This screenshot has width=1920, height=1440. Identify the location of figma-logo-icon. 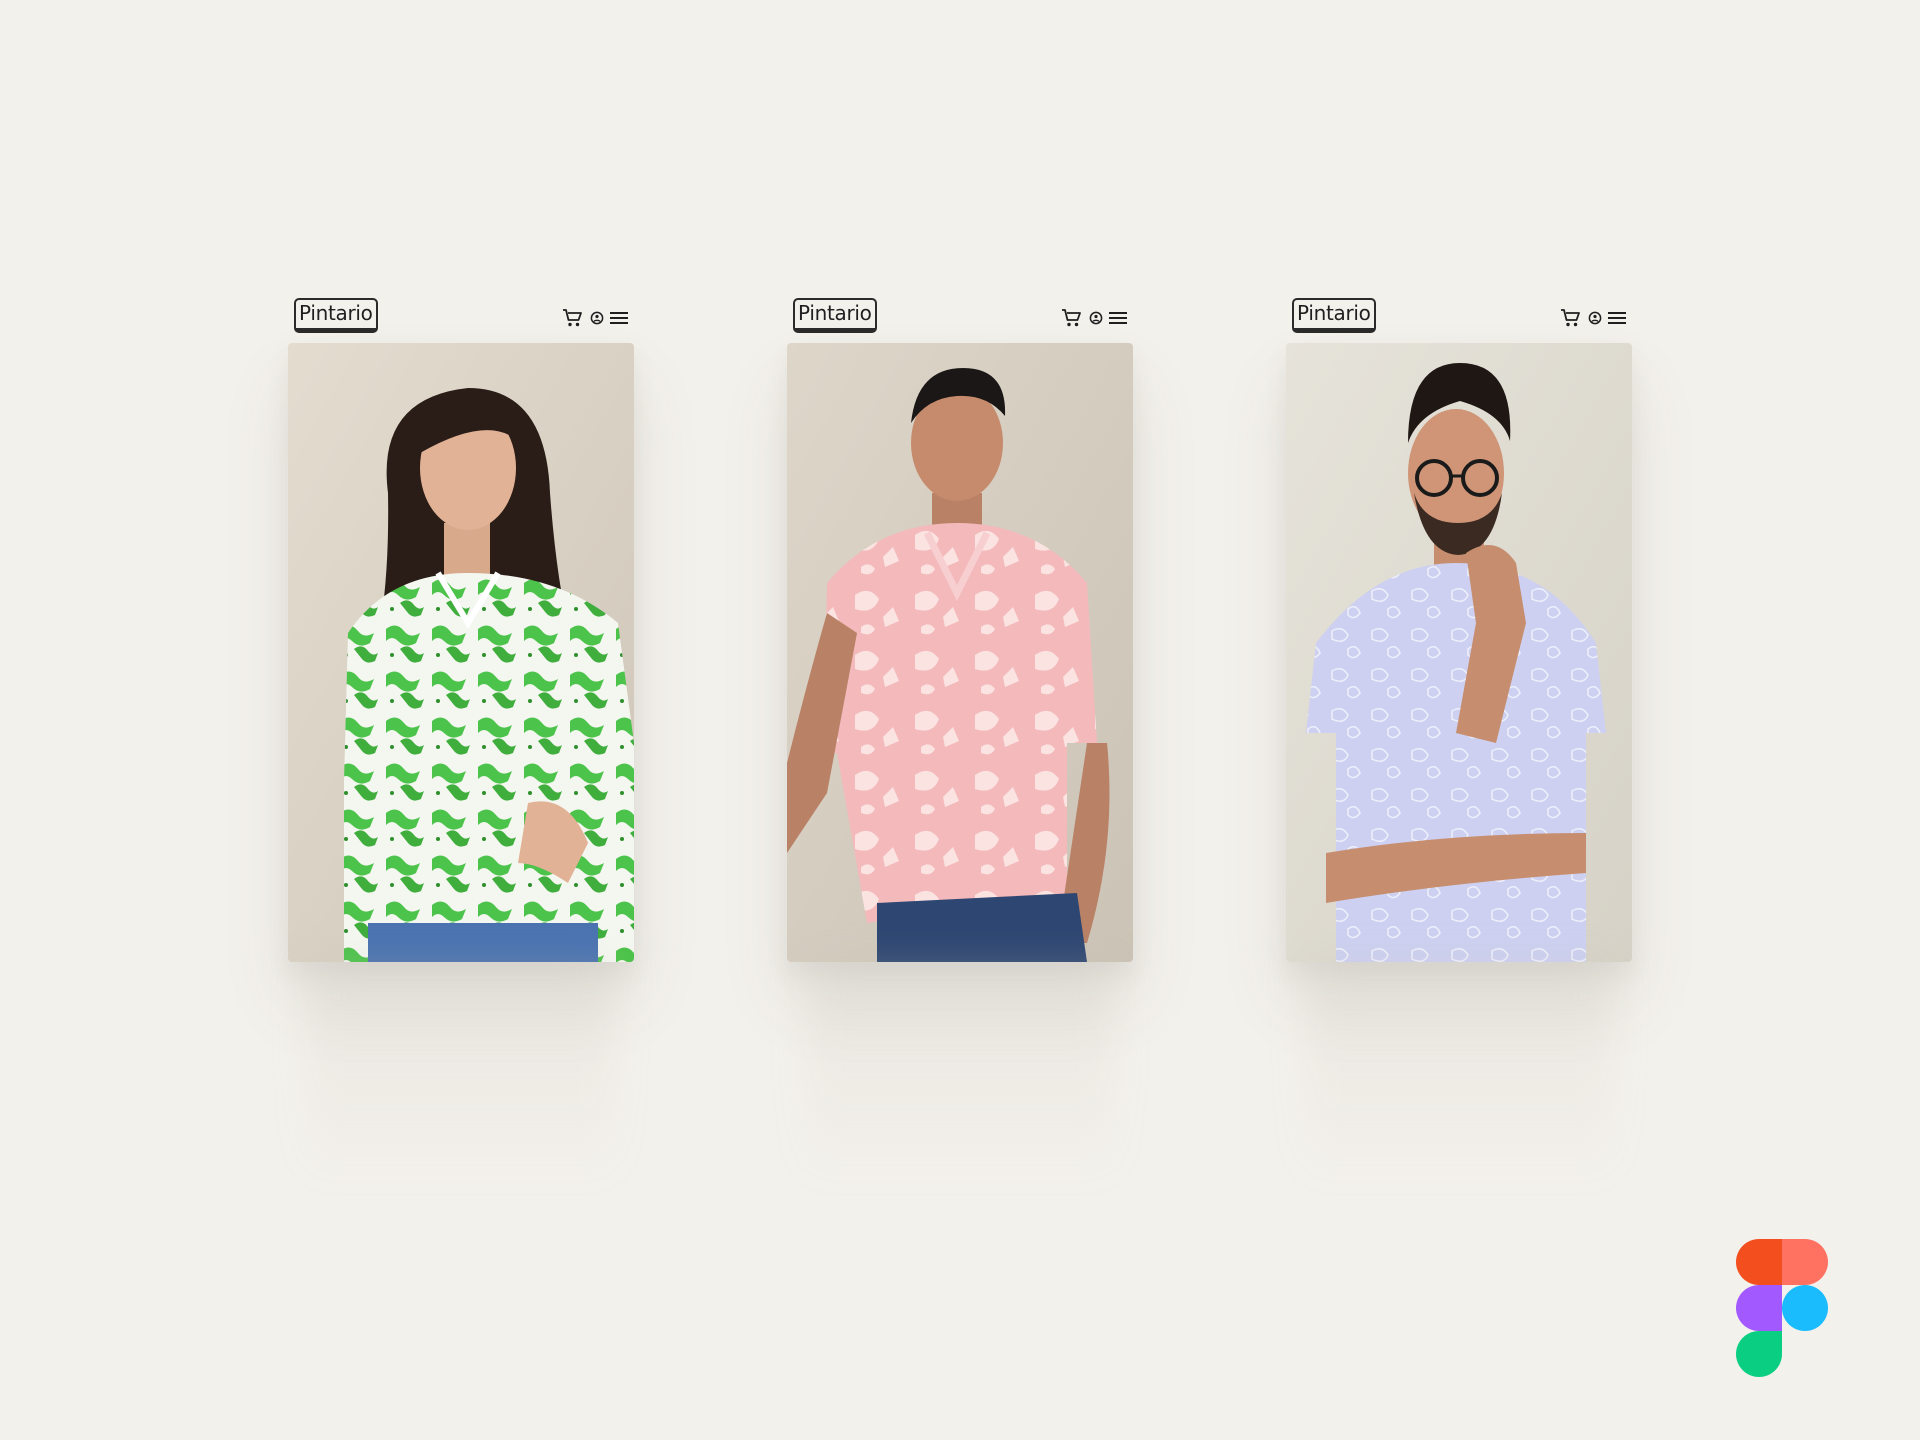
(1782, 1308).